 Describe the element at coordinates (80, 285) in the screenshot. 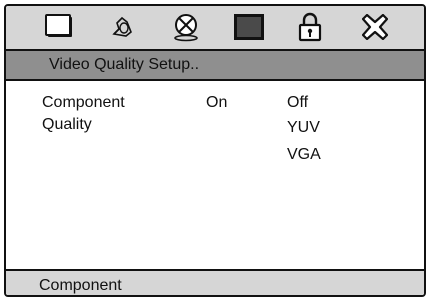

I see `status-text: Component` at that location.